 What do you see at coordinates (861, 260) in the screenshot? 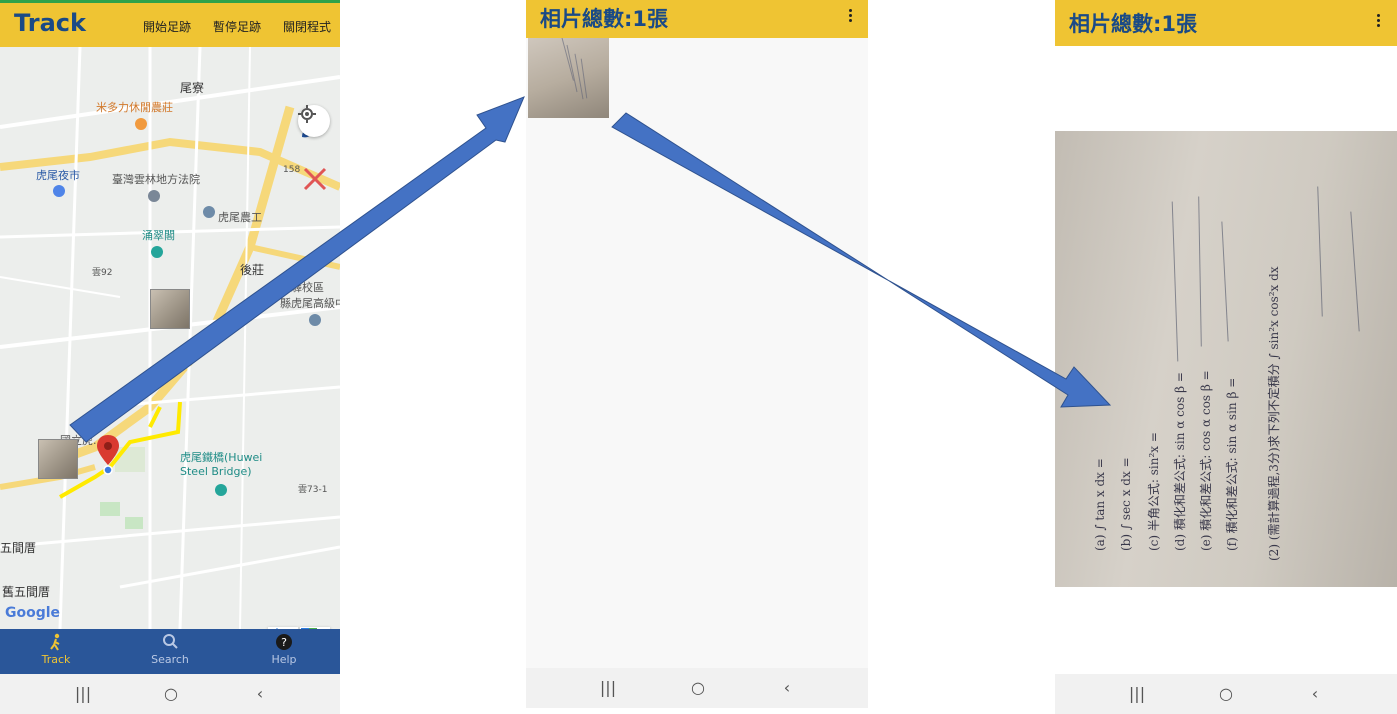
I see `arrow-gallery-to-photo` at bounding box center [861, 260].